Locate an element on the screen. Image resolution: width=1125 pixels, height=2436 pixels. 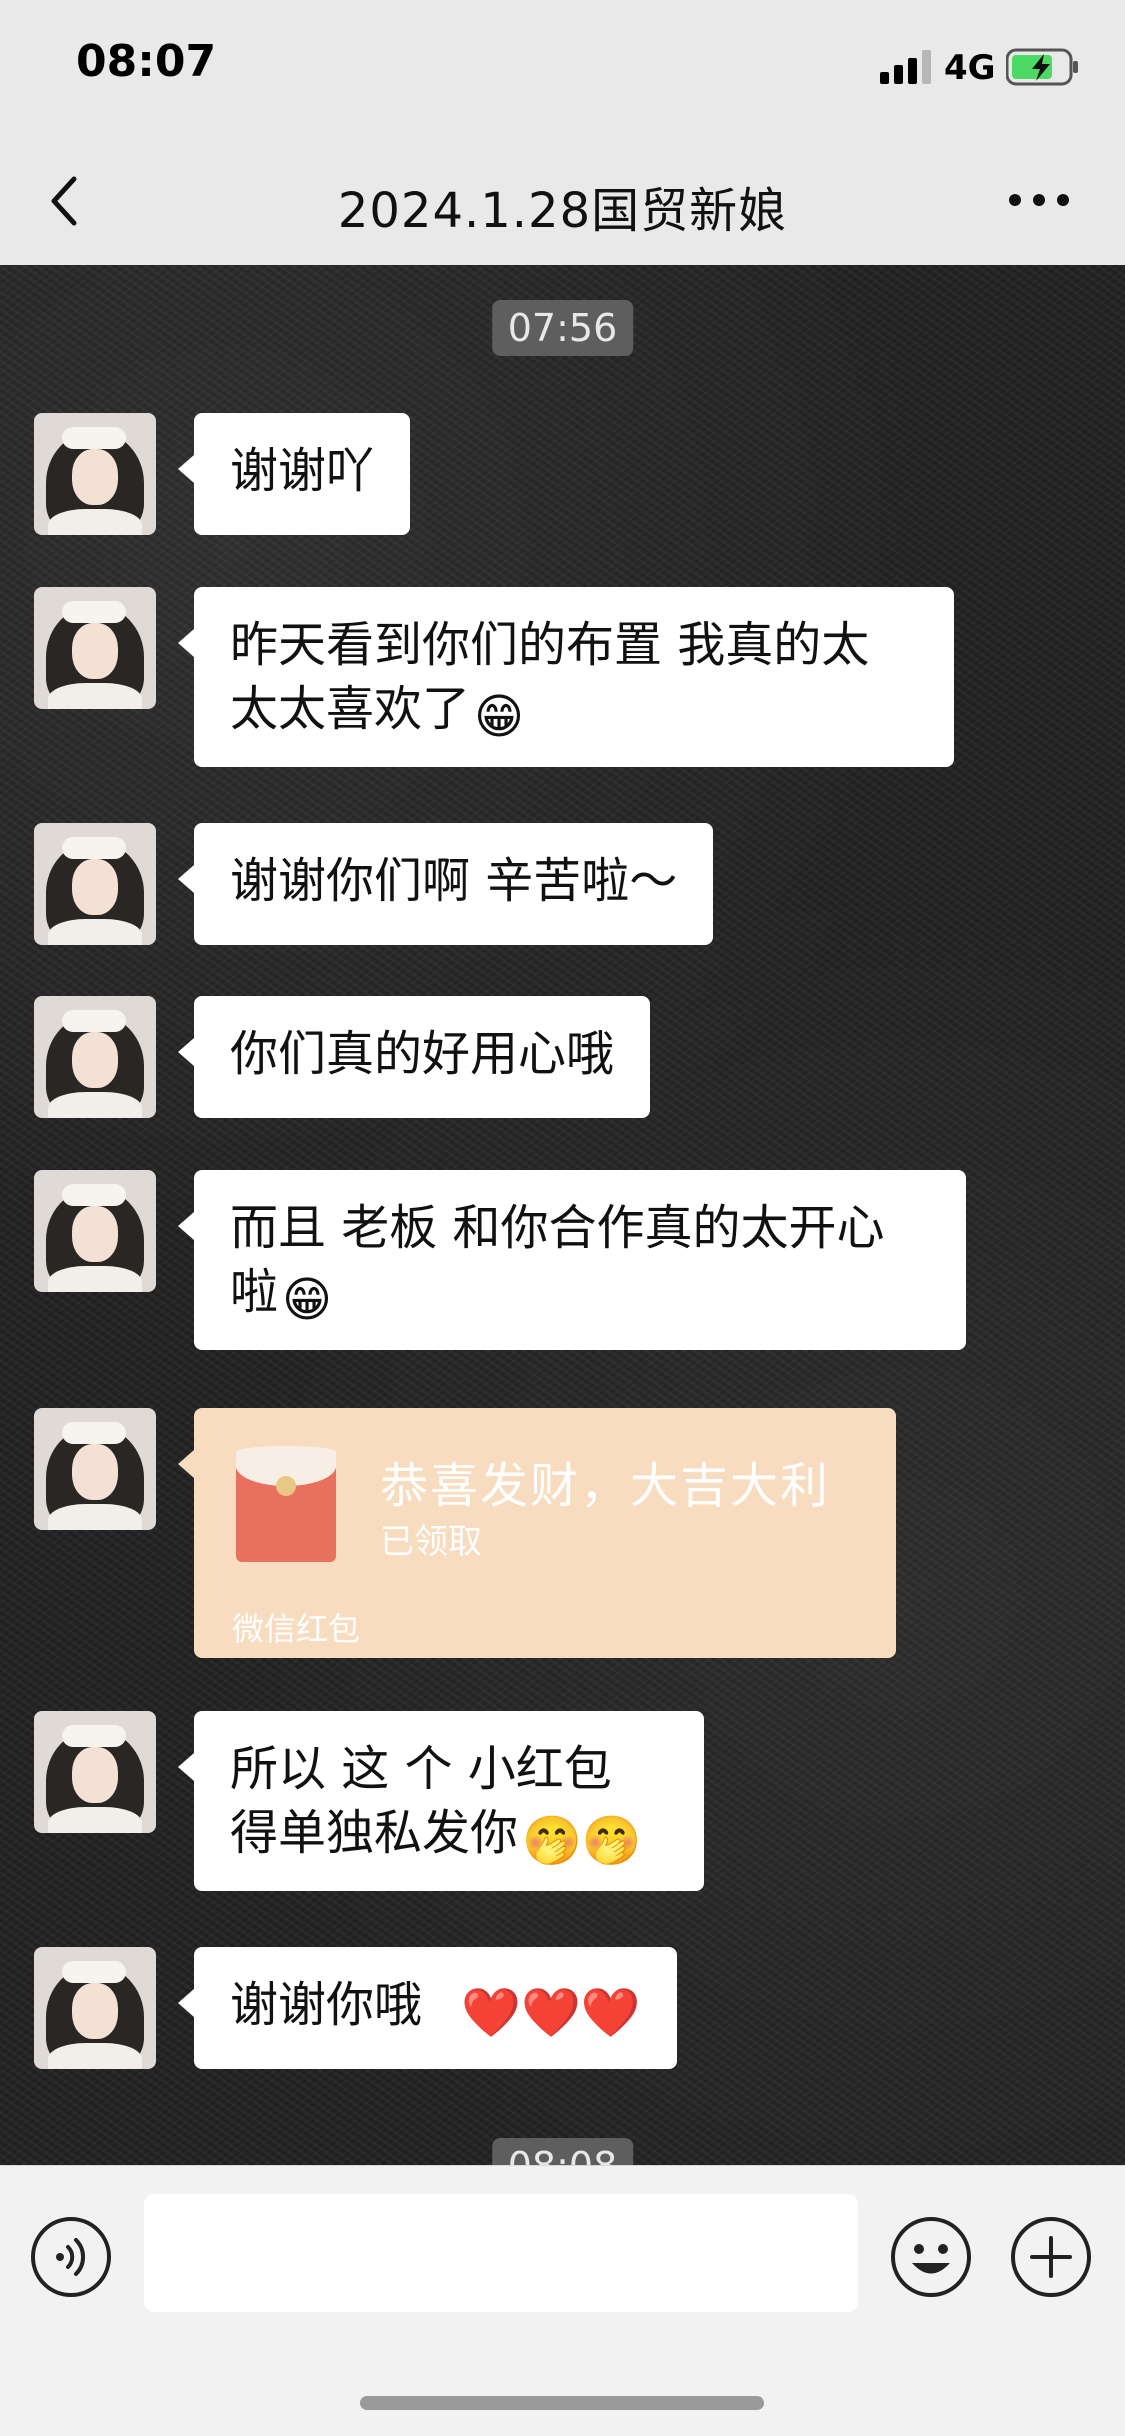
input-bar is located at coordinates (562, 2300).